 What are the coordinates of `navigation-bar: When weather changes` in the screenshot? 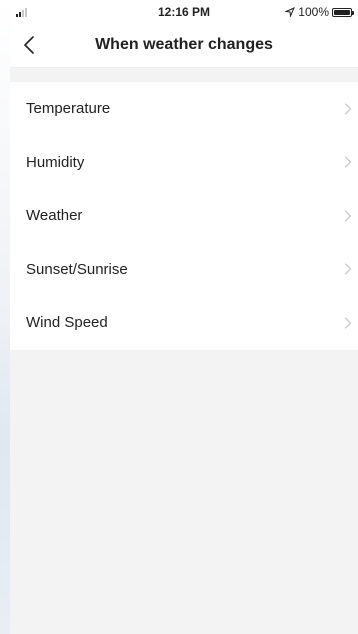 It's located at (184, 45).